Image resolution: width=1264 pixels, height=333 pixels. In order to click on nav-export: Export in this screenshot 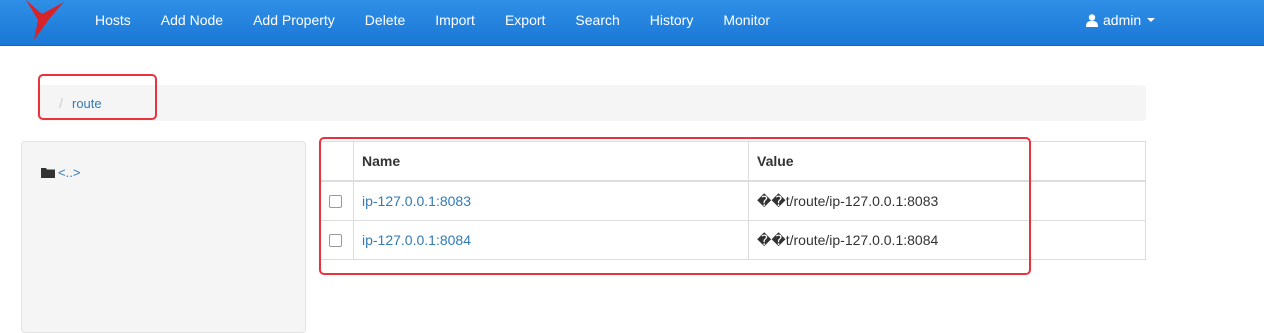, I will do `click(525, 22)`.